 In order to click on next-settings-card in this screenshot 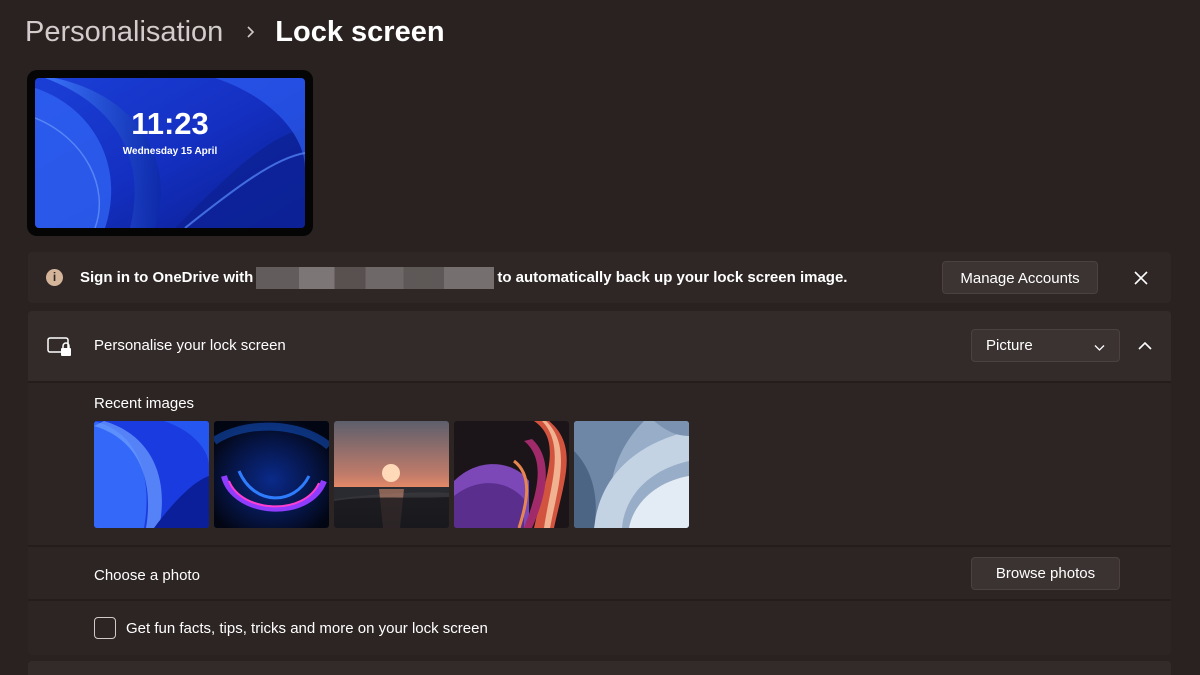, I will do `click(599, 668)`.